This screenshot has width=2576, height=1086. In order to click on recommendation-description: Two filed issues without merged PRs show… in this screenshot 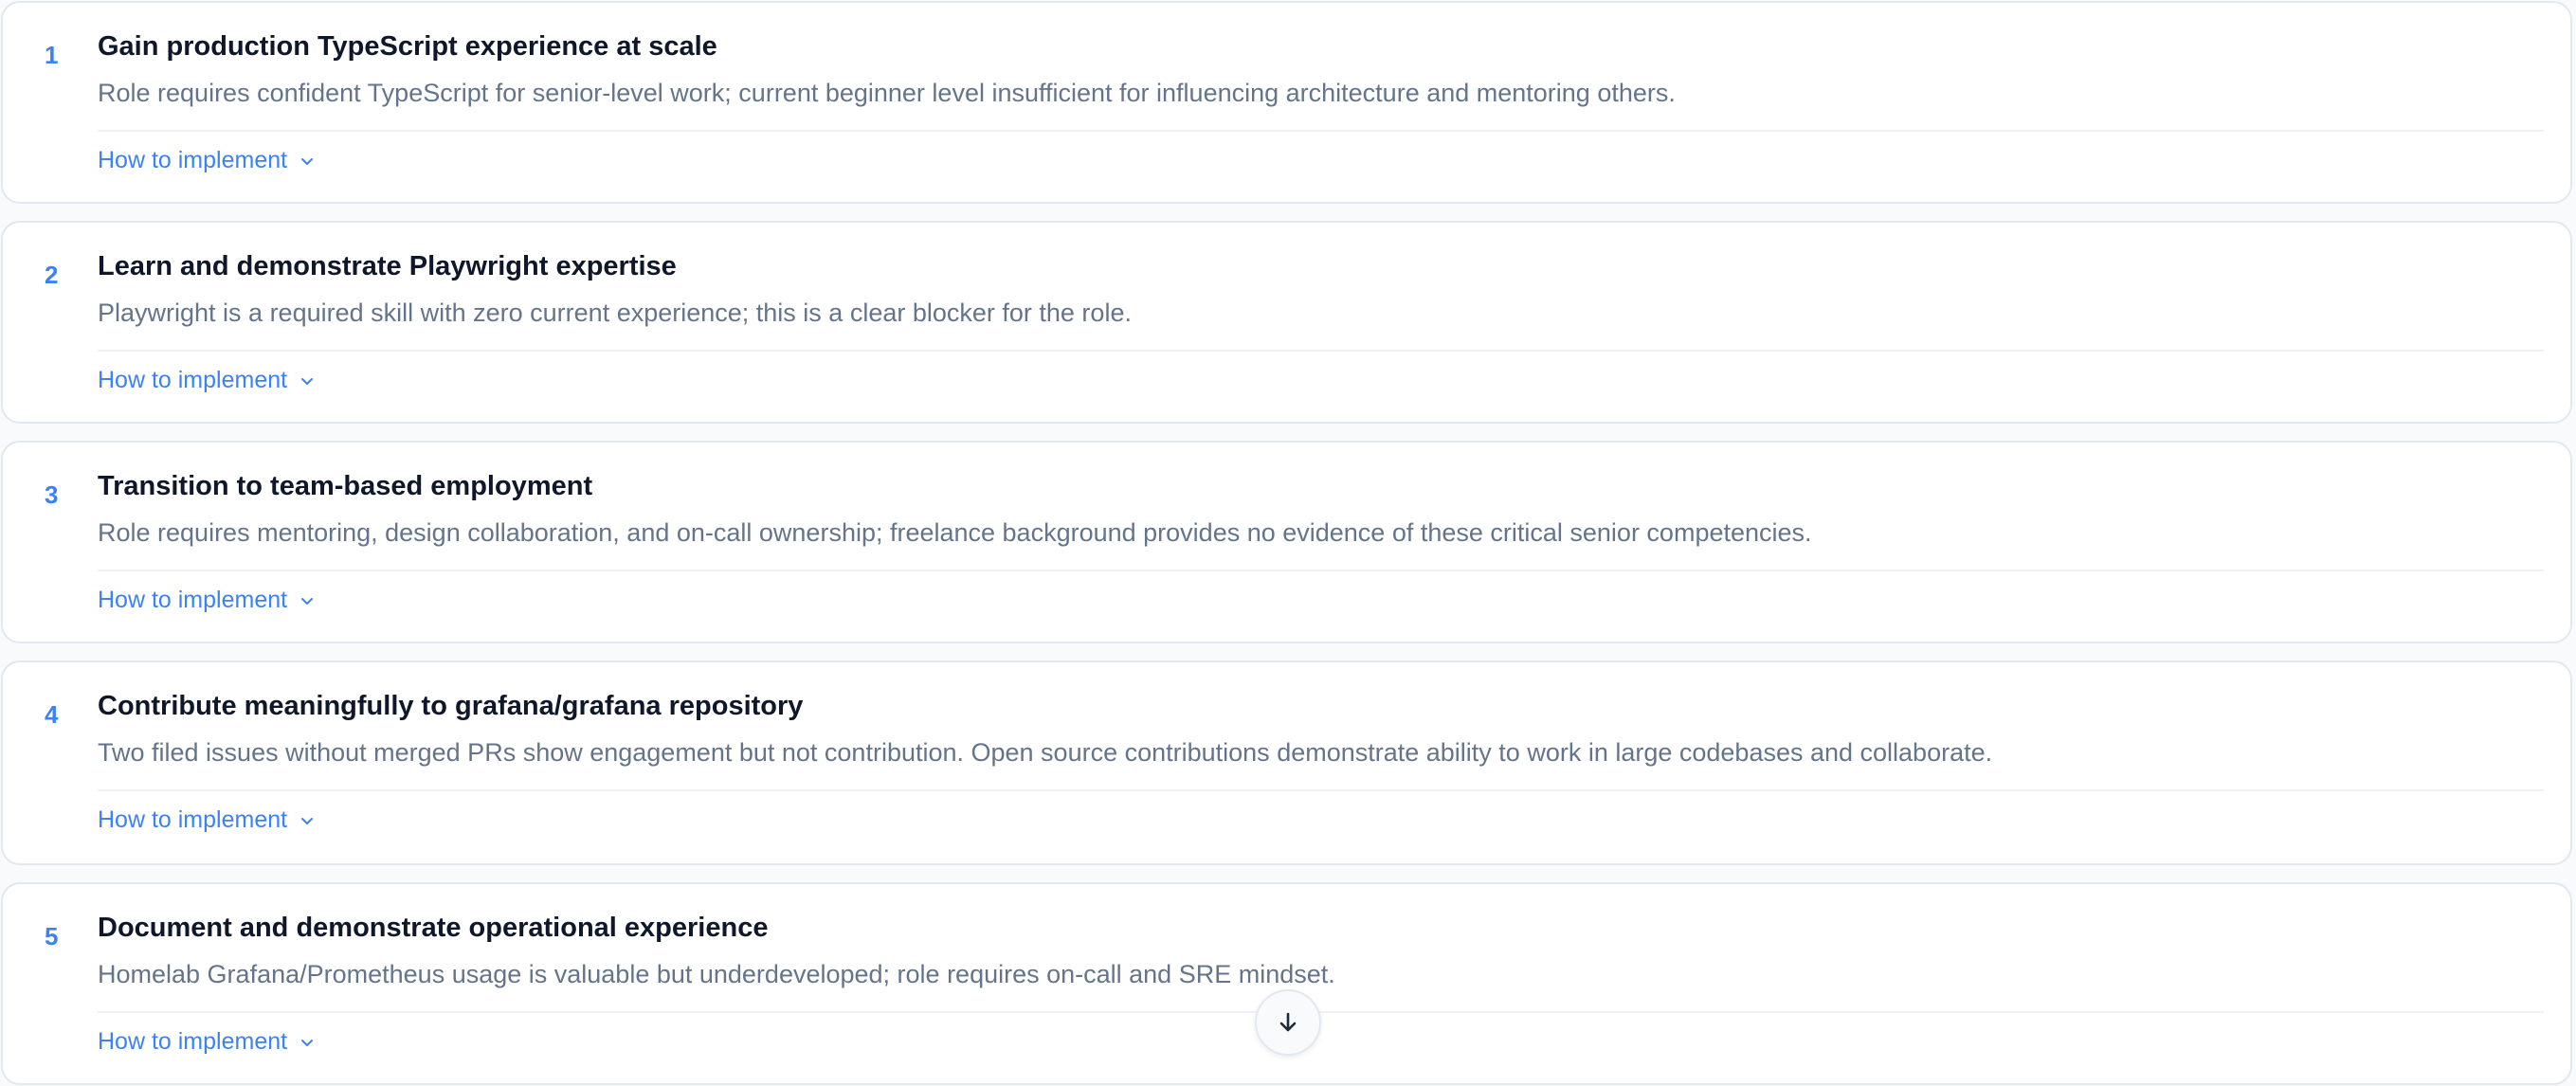, I will do `click(1045, 752)`.